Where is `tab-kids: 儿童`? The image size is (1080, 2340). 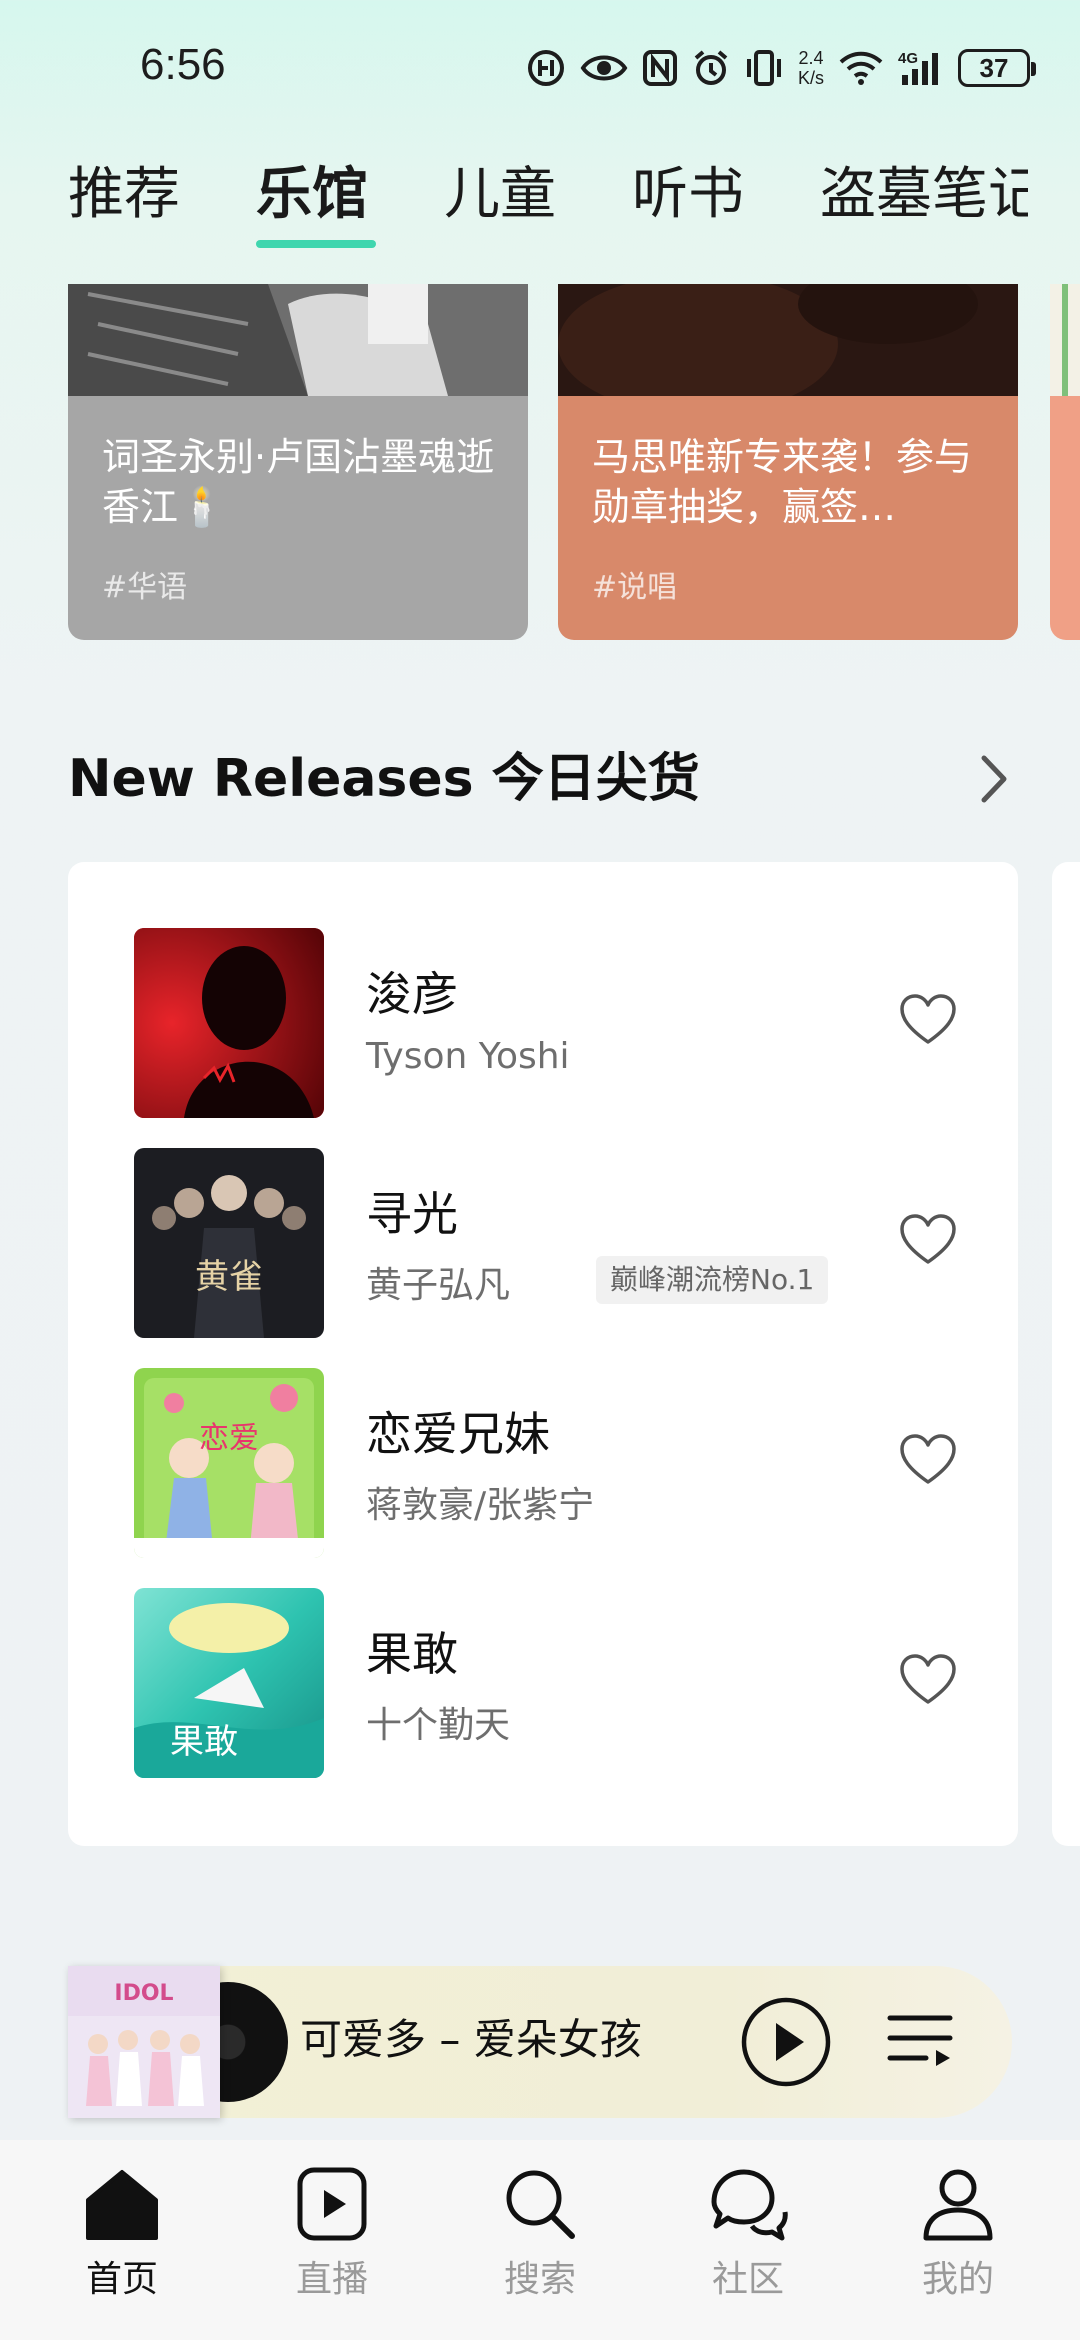 tab-kids: 儿童 is located at coordinates (500, 195).